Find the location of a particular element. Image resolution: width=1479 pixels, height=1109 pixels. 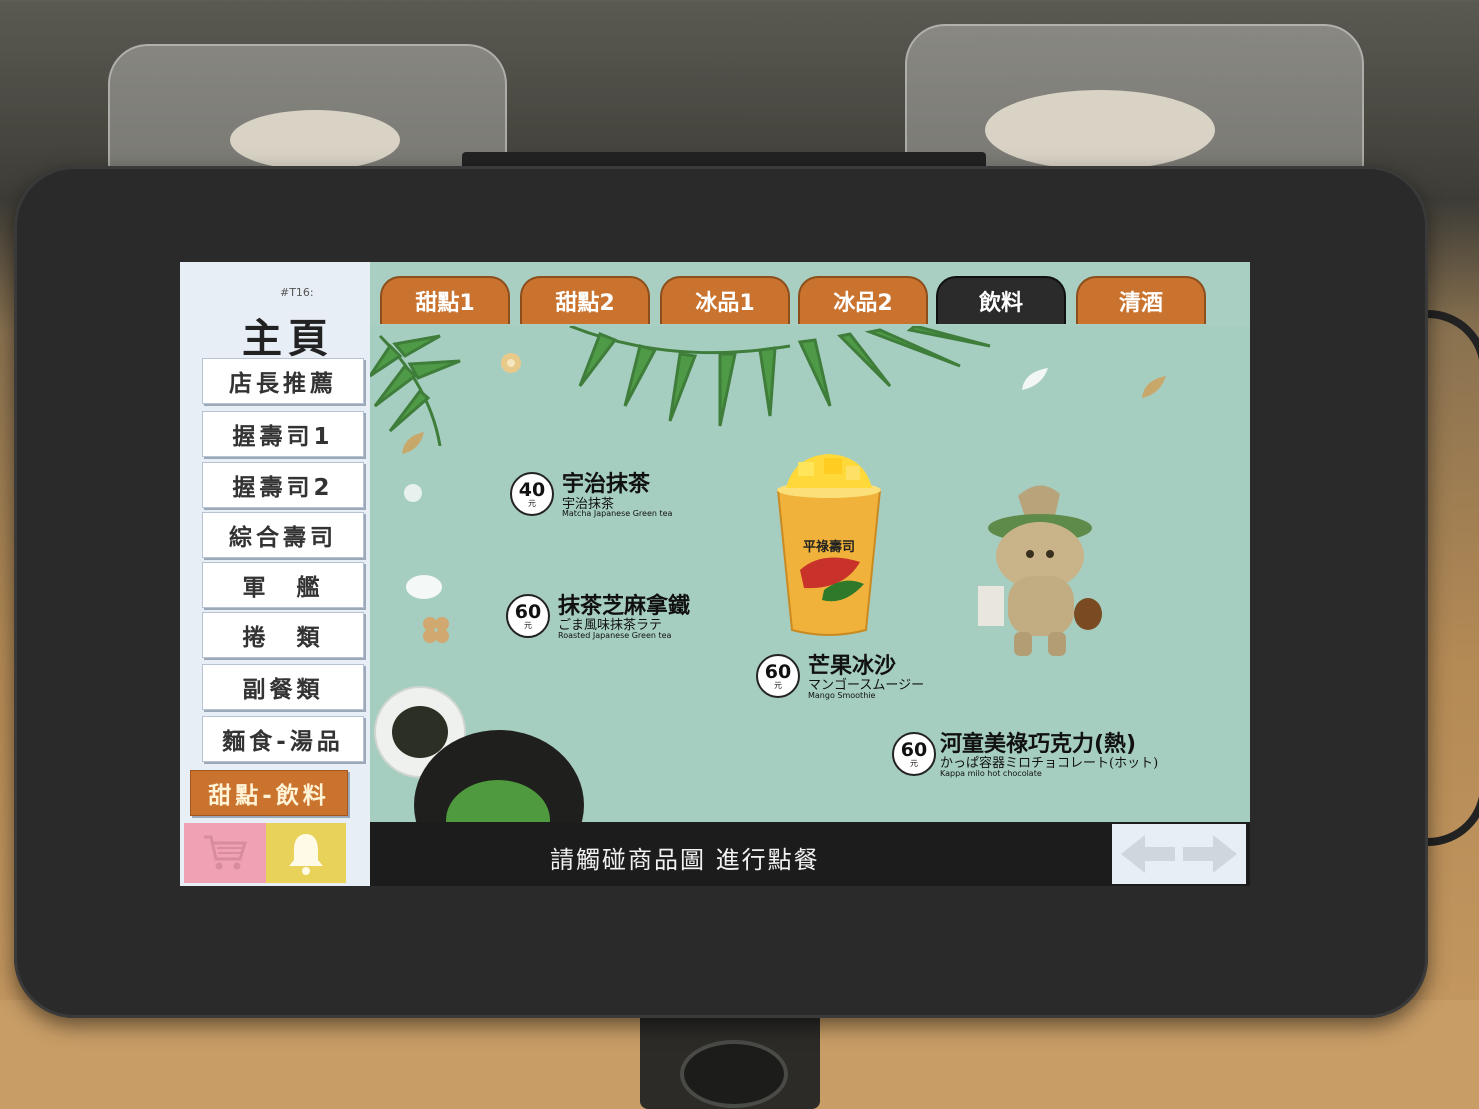

sidebar-item-combo-sushi: 綜合壽司 is located at coordinates (283, 535).